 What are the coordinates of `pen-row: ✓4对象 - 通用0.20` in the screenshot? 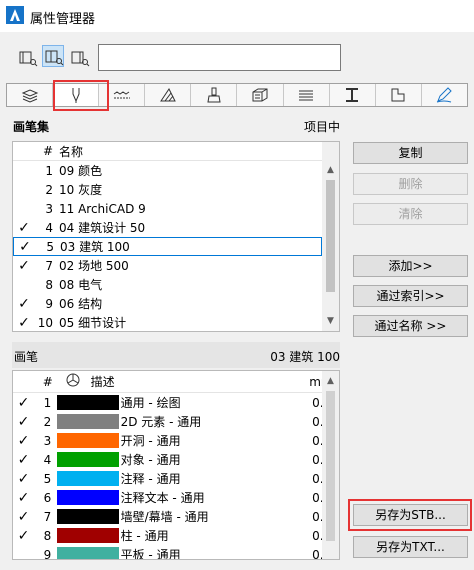 It's located at (176, 459).